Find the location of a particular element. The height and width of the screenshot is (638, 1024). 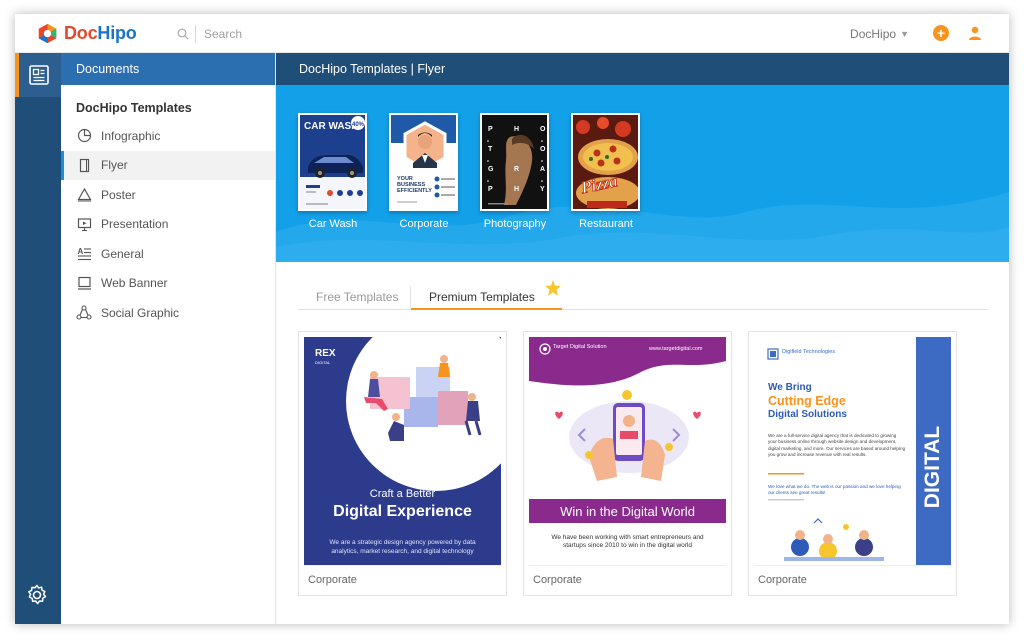

card2-headline: Win in the Digital World is located at coordinates (627, 511).